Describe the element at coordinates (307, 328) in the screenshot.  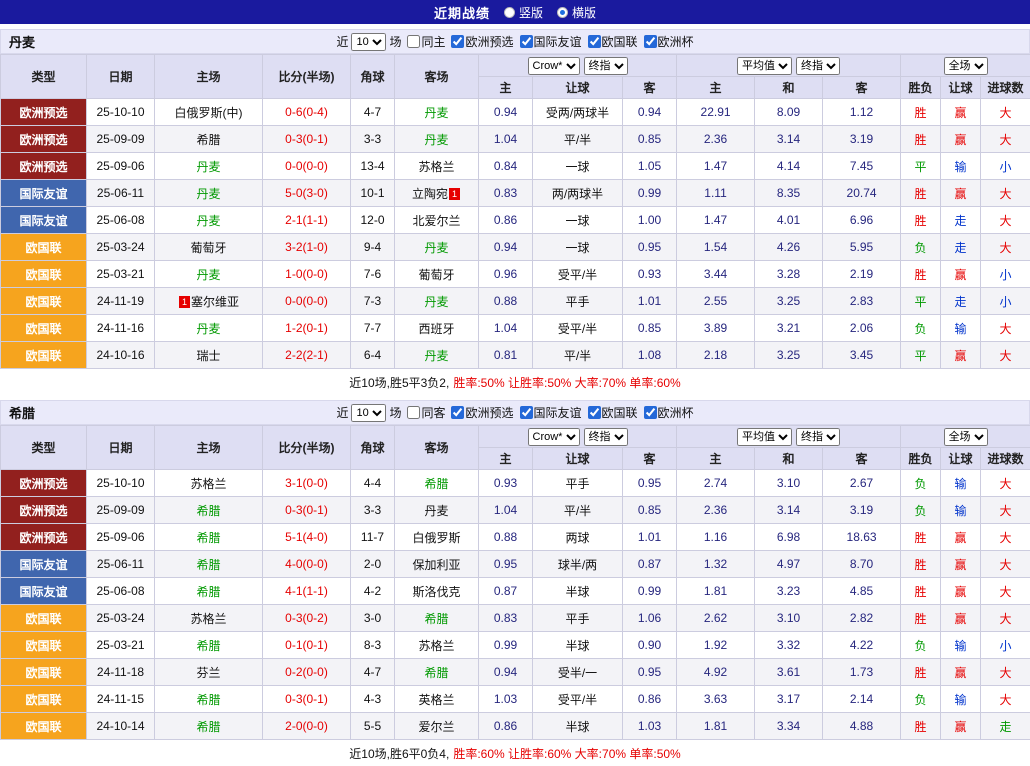
I see `score: 1-2(0-1)` at that location.